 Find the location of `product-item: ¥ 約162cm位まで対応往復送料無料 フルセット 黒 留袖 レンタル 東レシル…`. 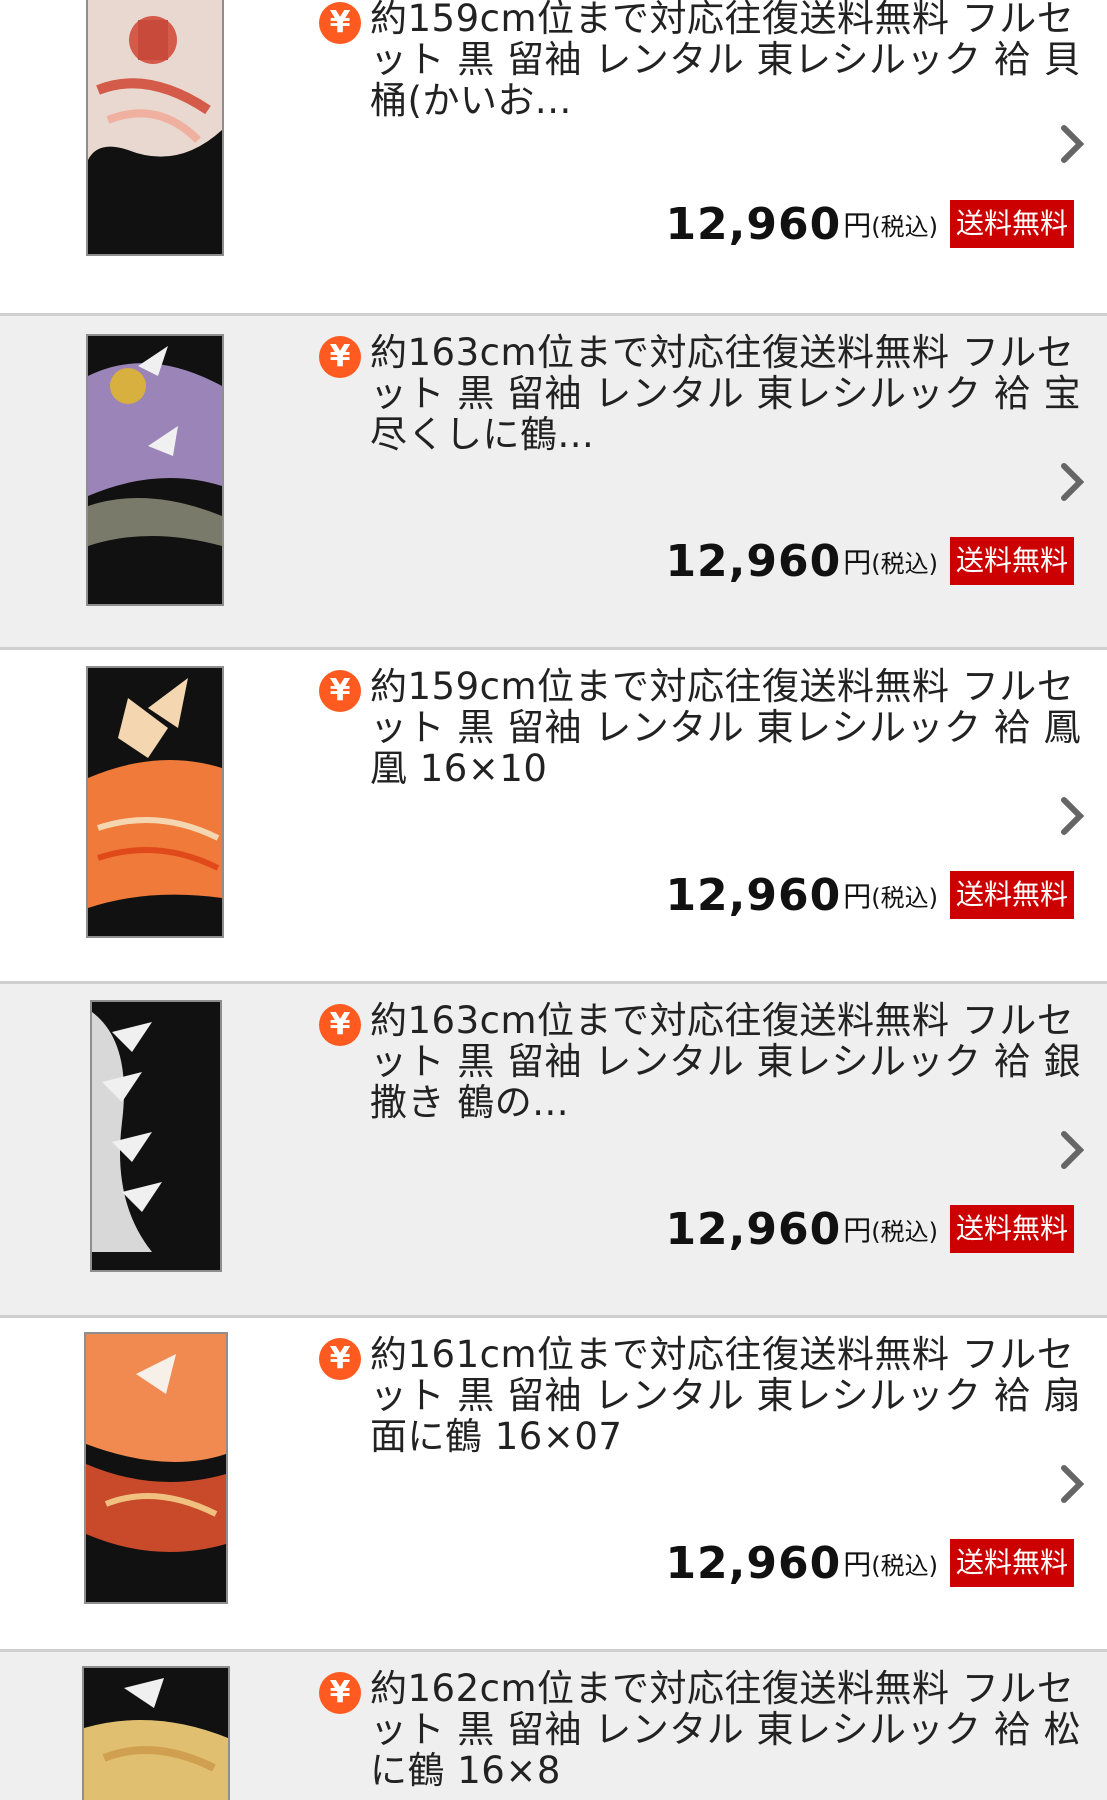

product-item: ¥ 約162cm位まで対応往復送料無料 フルセット 黒 留袖 レンタル 東レシル… is located at coordinates (553, 1726).